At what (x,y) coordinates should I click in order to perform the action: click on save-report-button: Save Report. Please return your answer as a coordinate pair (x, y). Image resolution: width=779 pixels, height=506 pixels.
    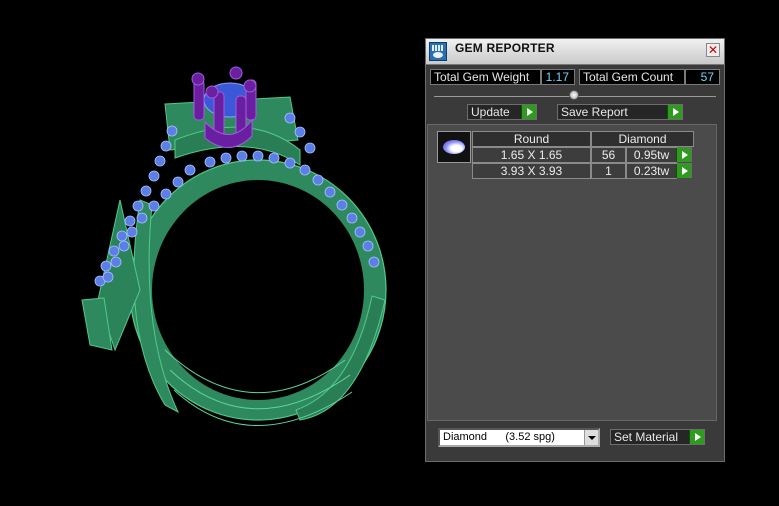
    Looking at the image, I should click on (620, 112).